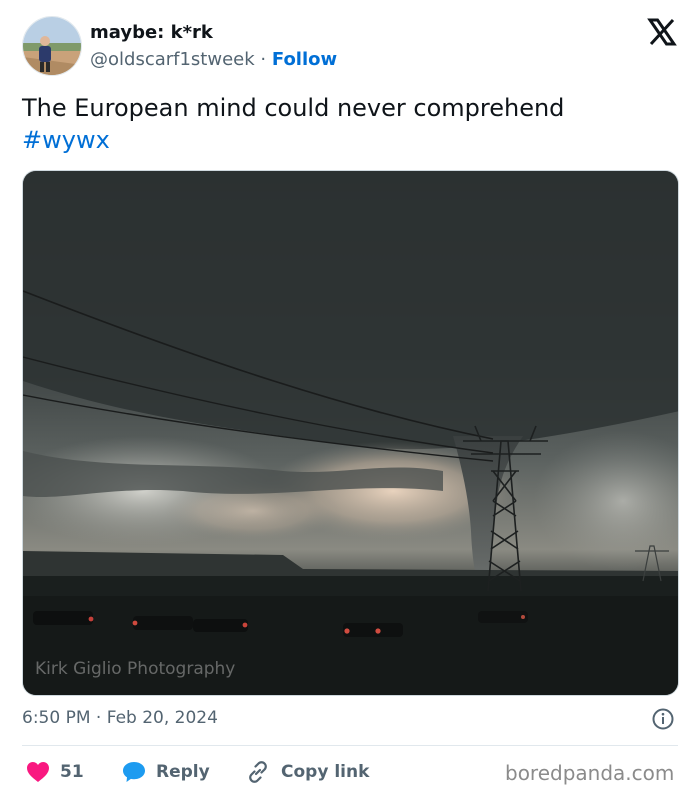 The height and width of the screenshot is (798, 700). What do you see at coordinates (304, 59) in the screenshot?
I see `follow-button: Follow` at bounding box center [304, 59].